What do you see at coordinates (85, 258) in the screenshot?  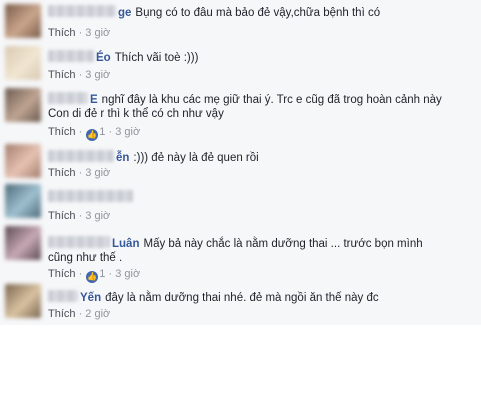 I see `comment-text-continued: cũng như thế .` at bounding box center [85, 258].